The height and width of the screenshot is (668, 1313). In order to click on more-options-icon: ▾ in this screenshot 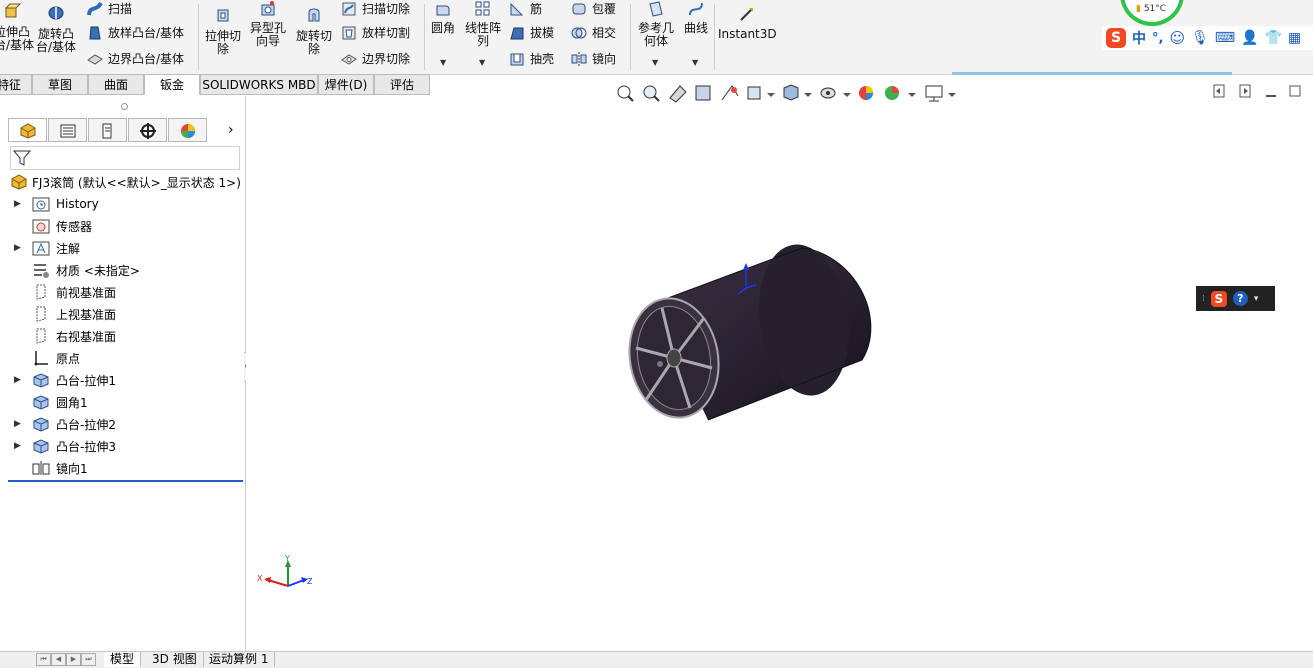, I will do `click(1256, 299)`.